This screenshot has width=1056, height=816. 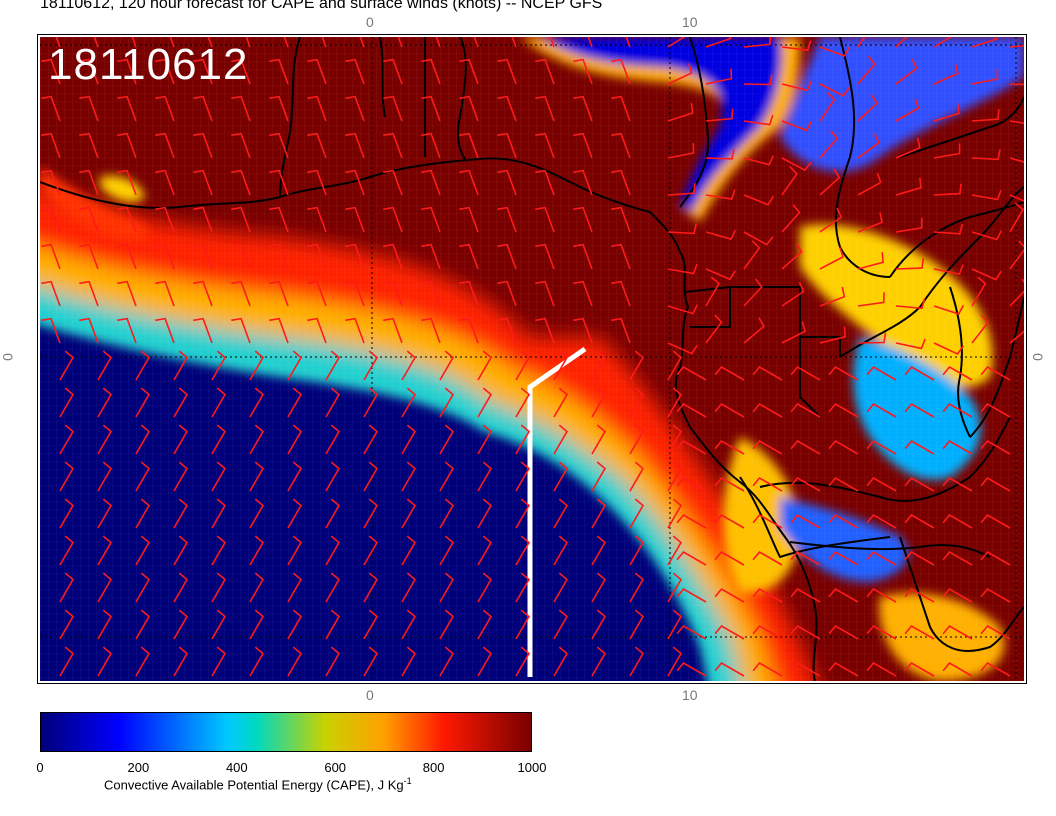 What do you see at coordinates (138, 767) in the screenshot?
I see `colorbar-tick: 200` at bounding box center [138, 767].